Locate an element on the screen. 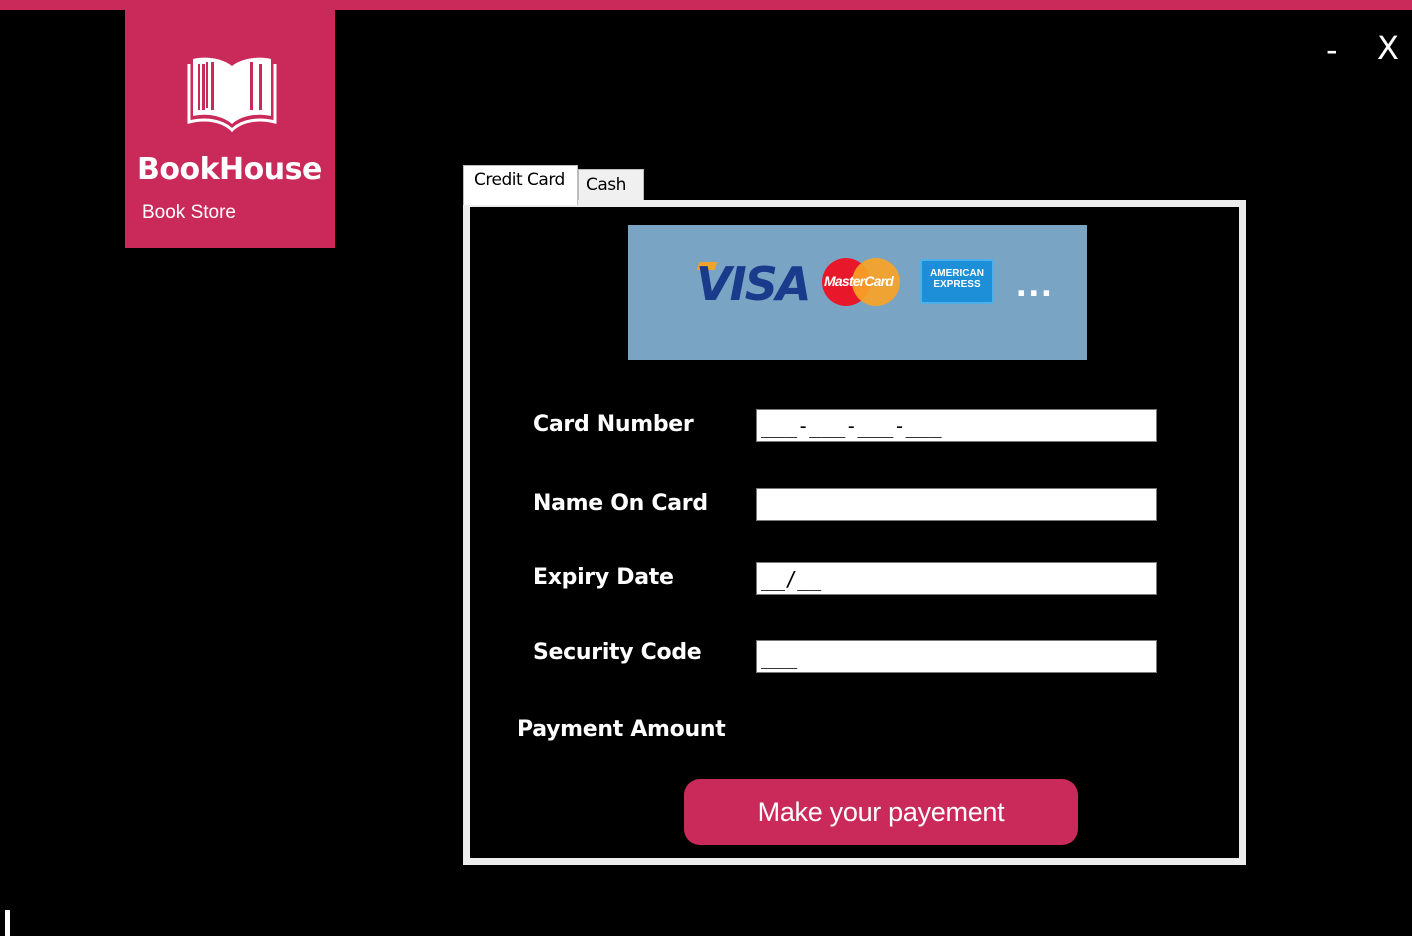 The height and width of the screenshot is (936, 1412). open-book-icon is located at coordinates (232, 94).